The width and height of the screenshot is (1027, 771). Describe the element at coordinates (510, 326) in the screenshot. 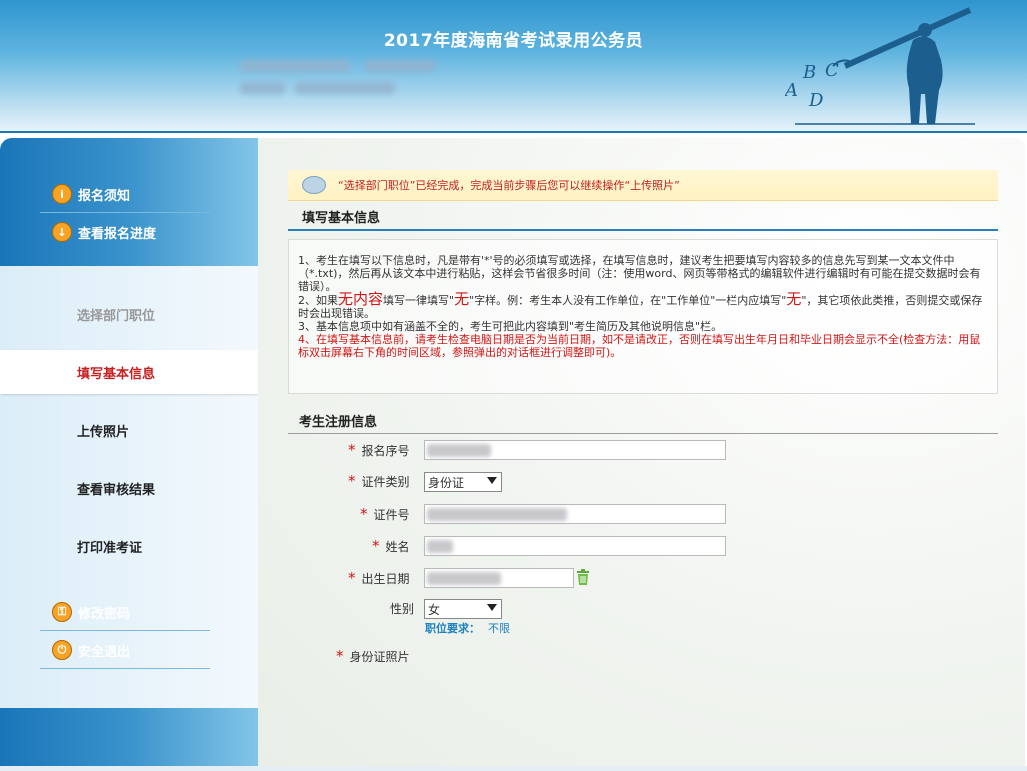

I see `instruction-3: 3、基本信息项中如有涵盖不全的，考生可把此内容填到"考生简历及其他说明信息"栏。` at that location.